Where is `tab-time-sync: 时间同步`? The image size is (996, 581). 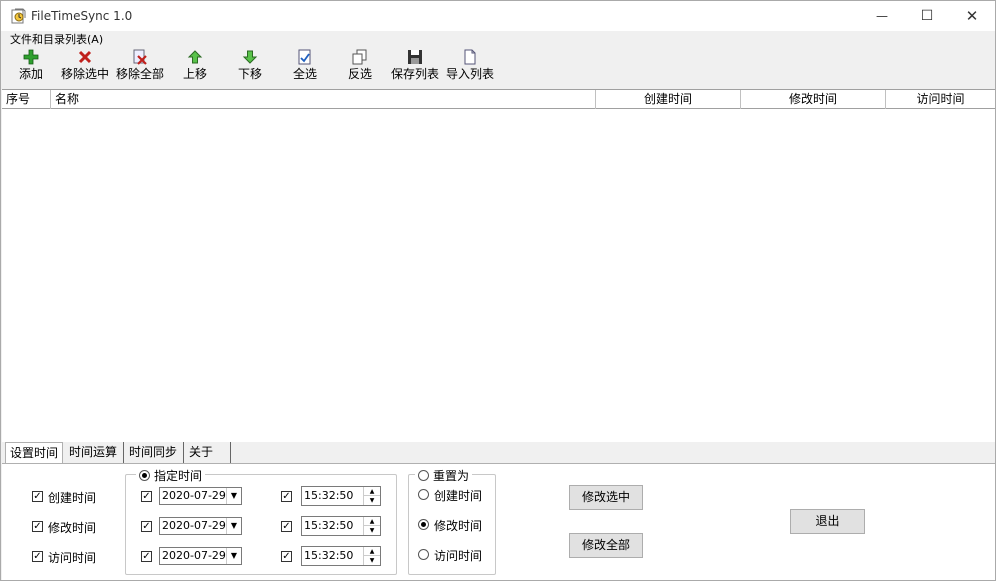 tab-time-sync: 时间同步 is located at coordinates (154, 452).